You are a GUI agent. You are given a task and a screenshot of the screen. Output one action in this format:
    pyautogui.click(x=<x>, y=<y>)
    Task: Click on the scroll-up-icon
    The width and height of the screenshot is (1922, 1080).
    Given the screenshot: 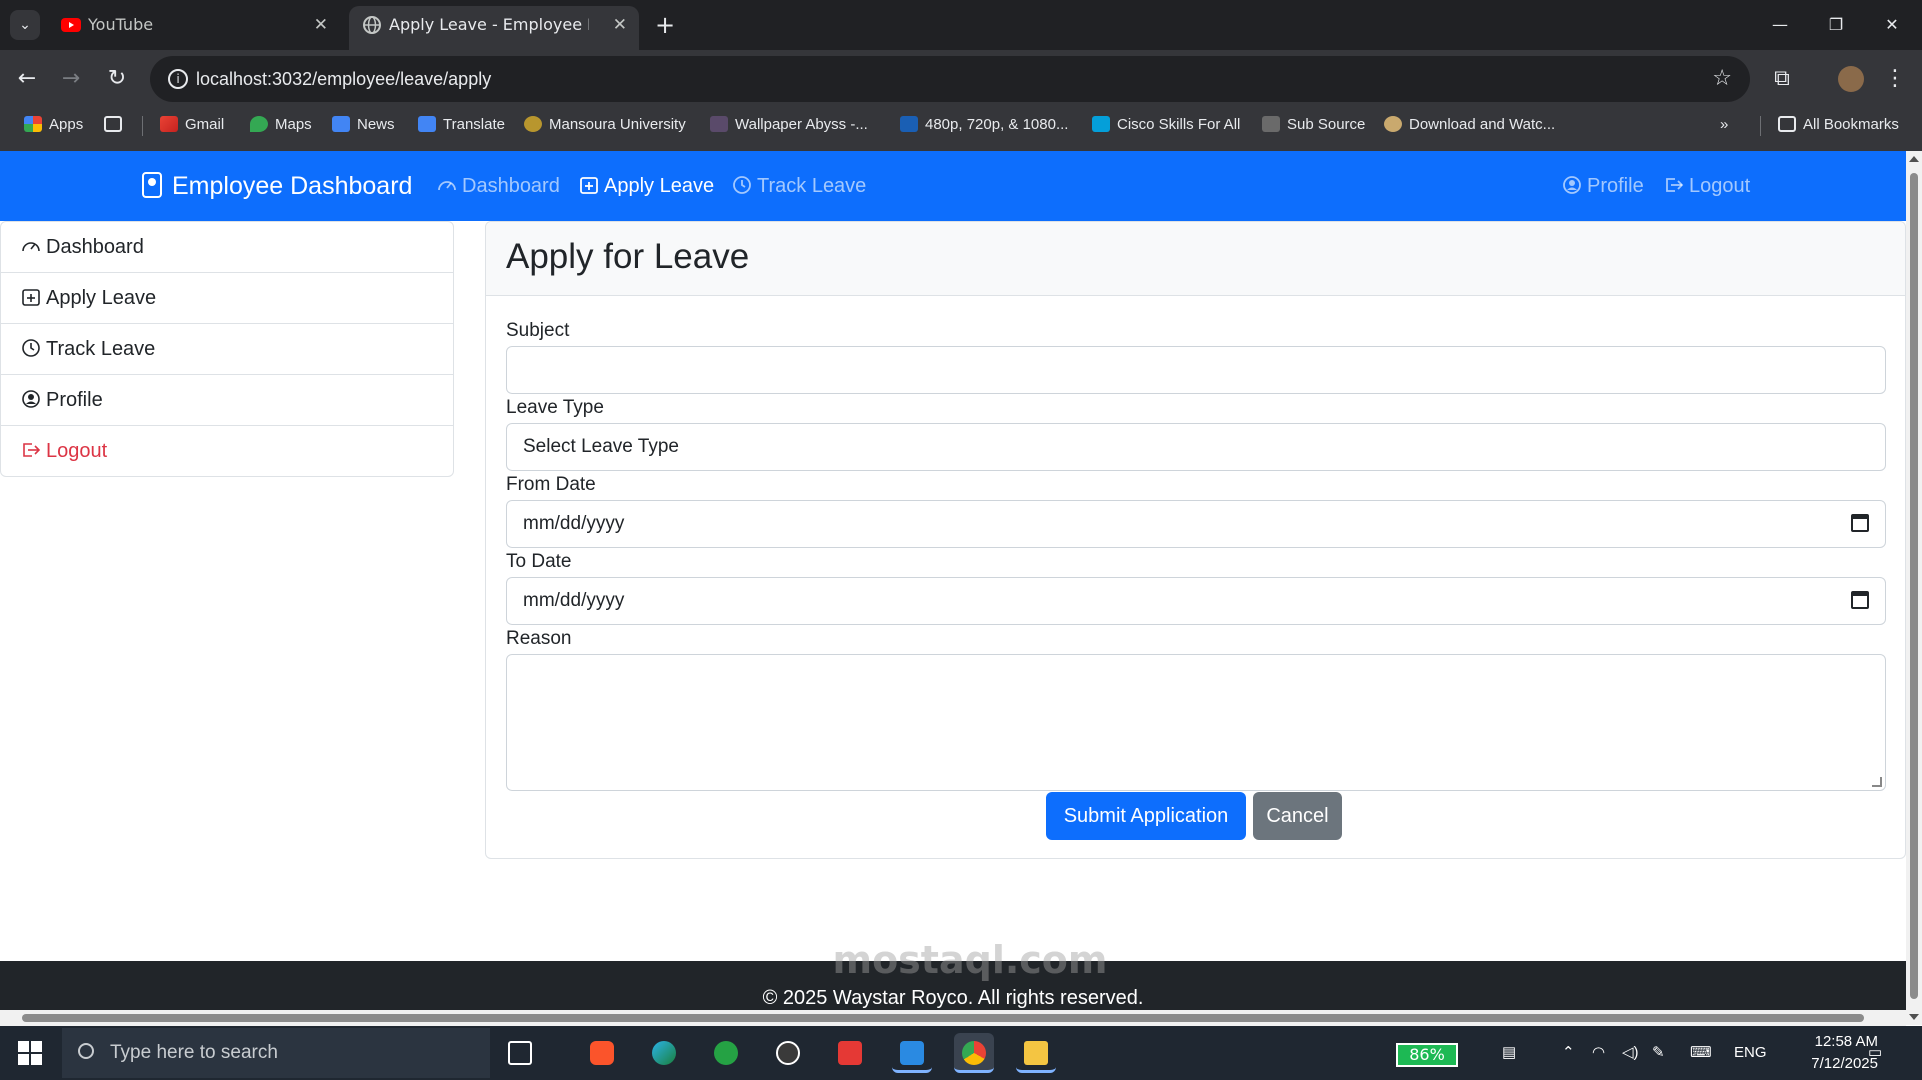 What is the action you would take?
    pyautogui.click(x=1914, y=159)
    